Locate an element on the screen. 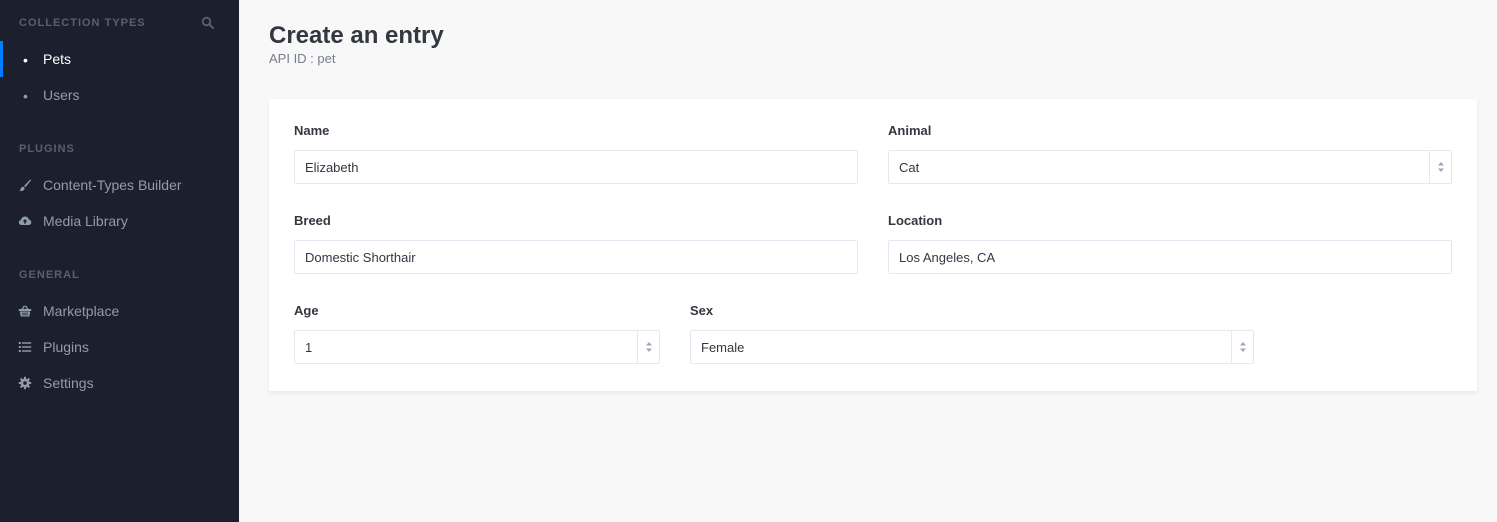 This screenshot has height=522, width=1497. sidebar-item-pets: • Pets is located at coordinates (119, 59).